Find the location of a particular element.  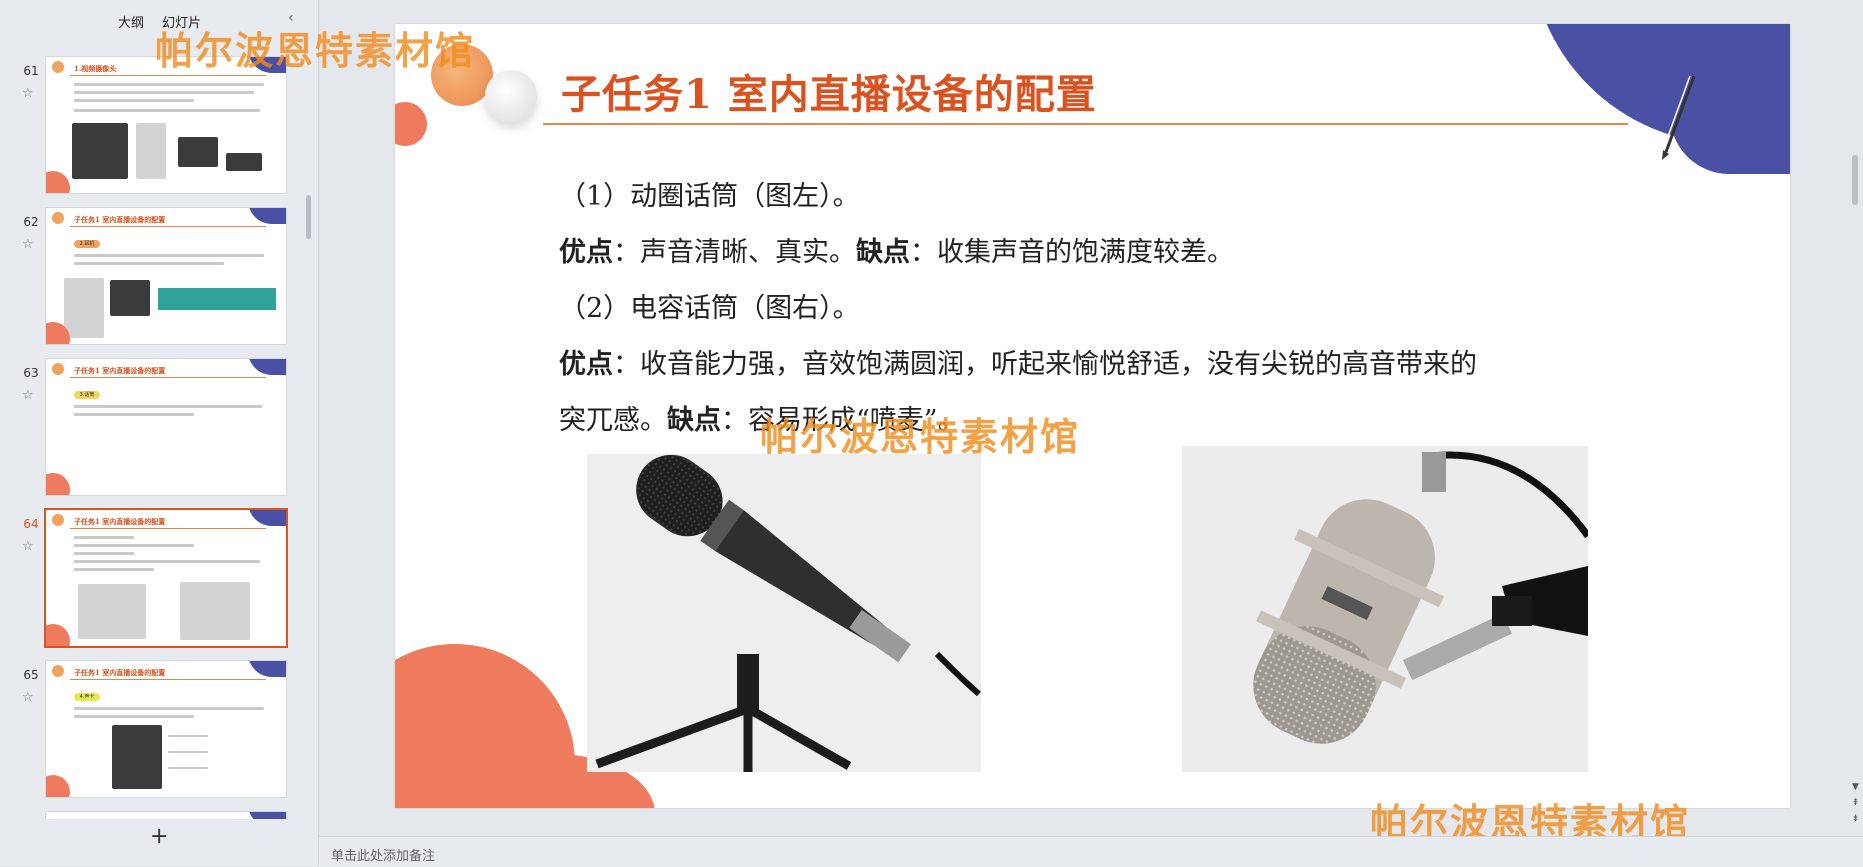

thumbnail-image: 子任务1 室内直播设备的配置 4.声卡 is located at coordinates (166, 729).